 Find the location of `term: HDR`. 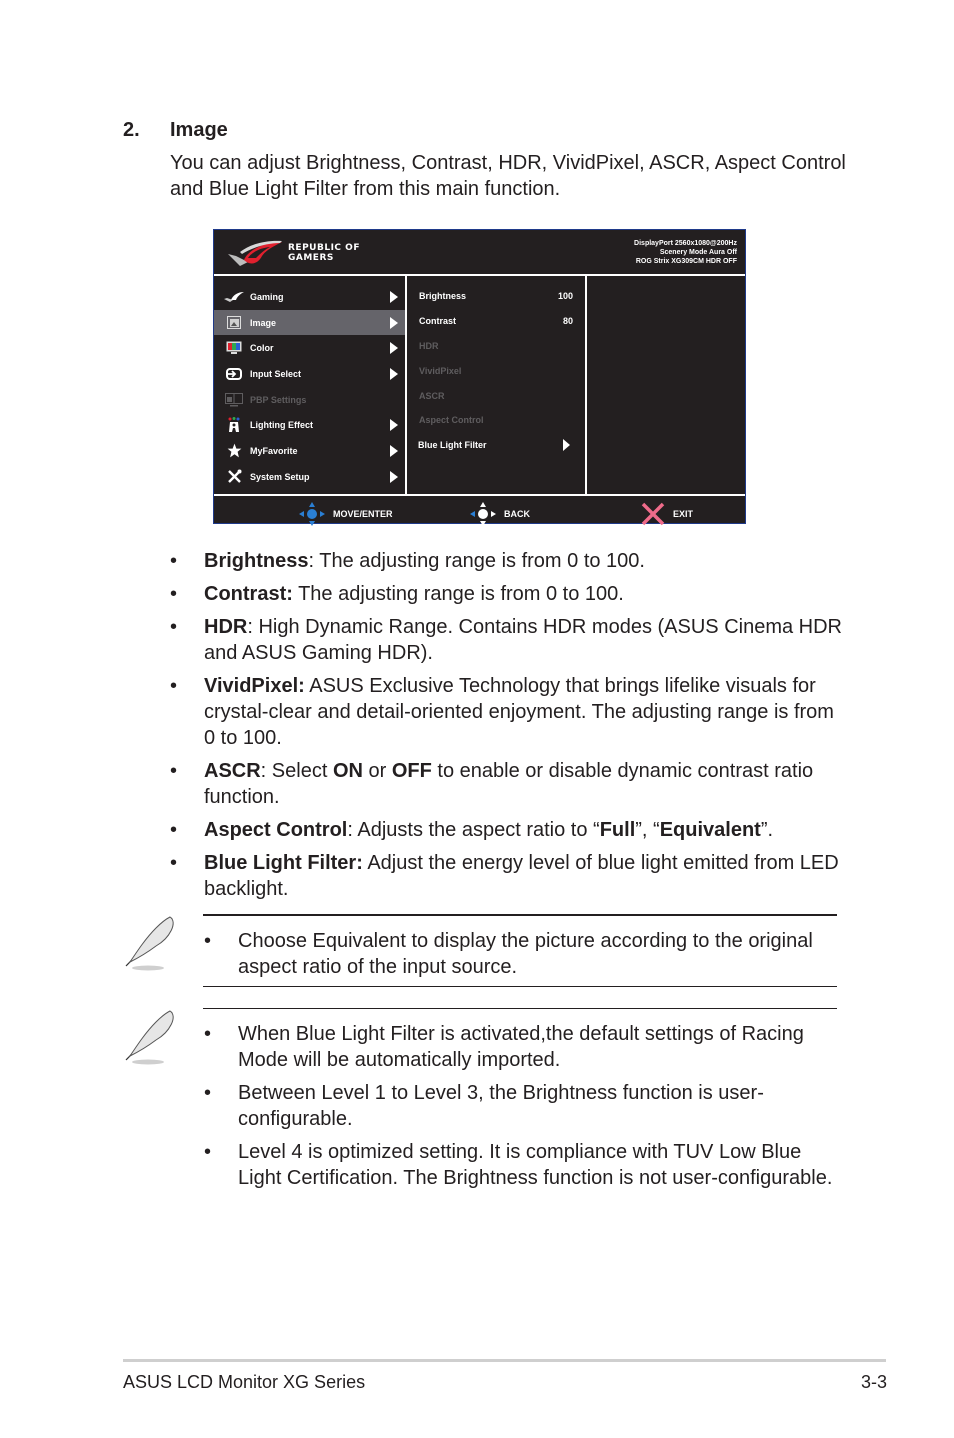

term: HDR is located at coordinates (226, 627).